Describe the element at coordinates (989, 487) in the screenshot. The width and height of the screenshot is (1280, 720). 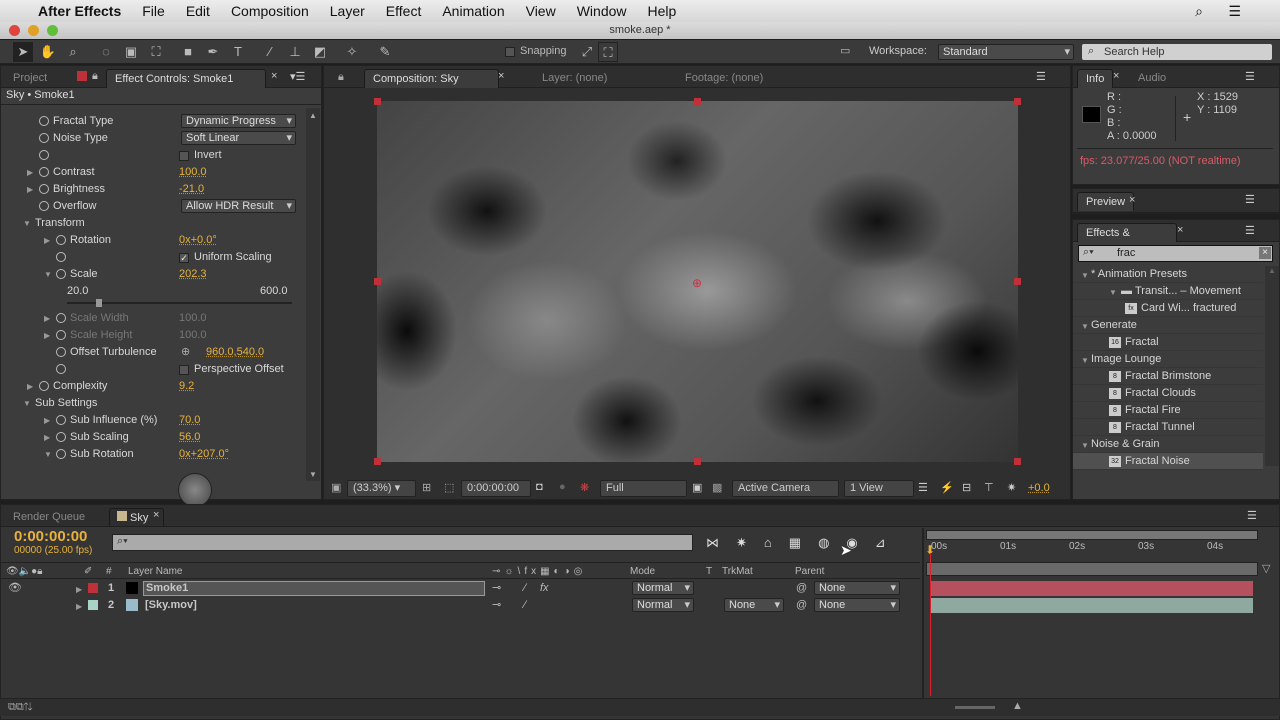
I see `flowchart-icon: ⊤` at that location.